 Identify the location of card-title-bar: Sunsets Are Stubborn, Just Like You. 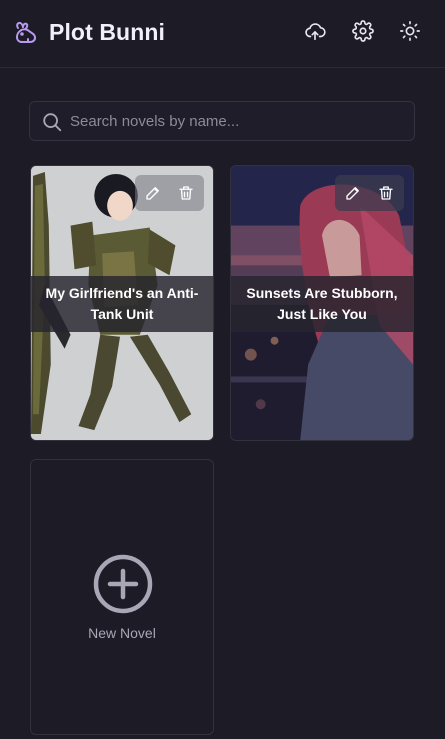
(322, 304).